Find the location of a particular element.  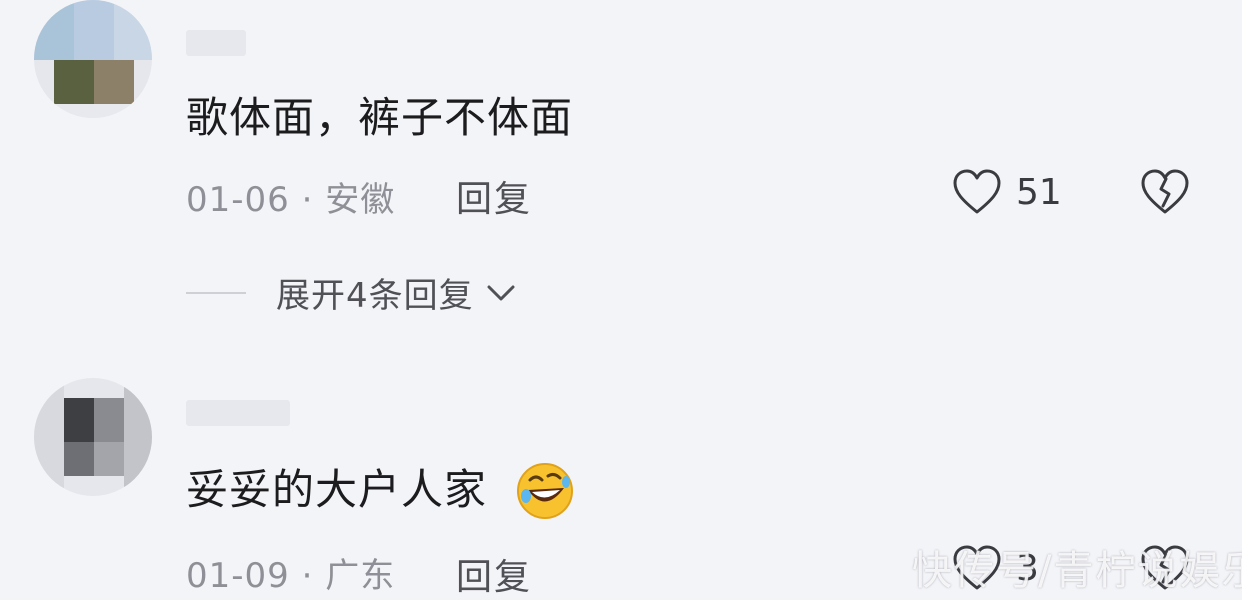

expand-replies-label: 展开4条回复 is located at coordinates (375, 296).